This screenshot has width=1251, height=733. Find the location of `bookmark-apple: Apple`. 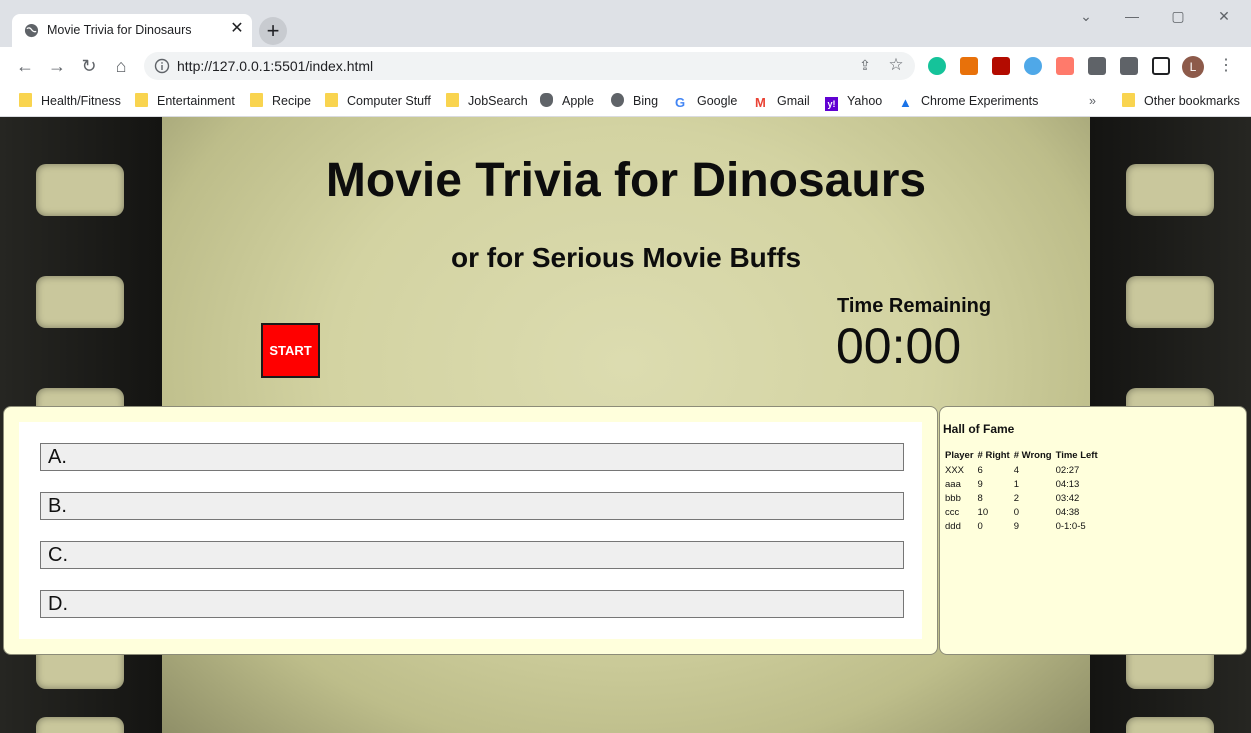

bookmark-apple: Apple is located at coordinates (567, 101).